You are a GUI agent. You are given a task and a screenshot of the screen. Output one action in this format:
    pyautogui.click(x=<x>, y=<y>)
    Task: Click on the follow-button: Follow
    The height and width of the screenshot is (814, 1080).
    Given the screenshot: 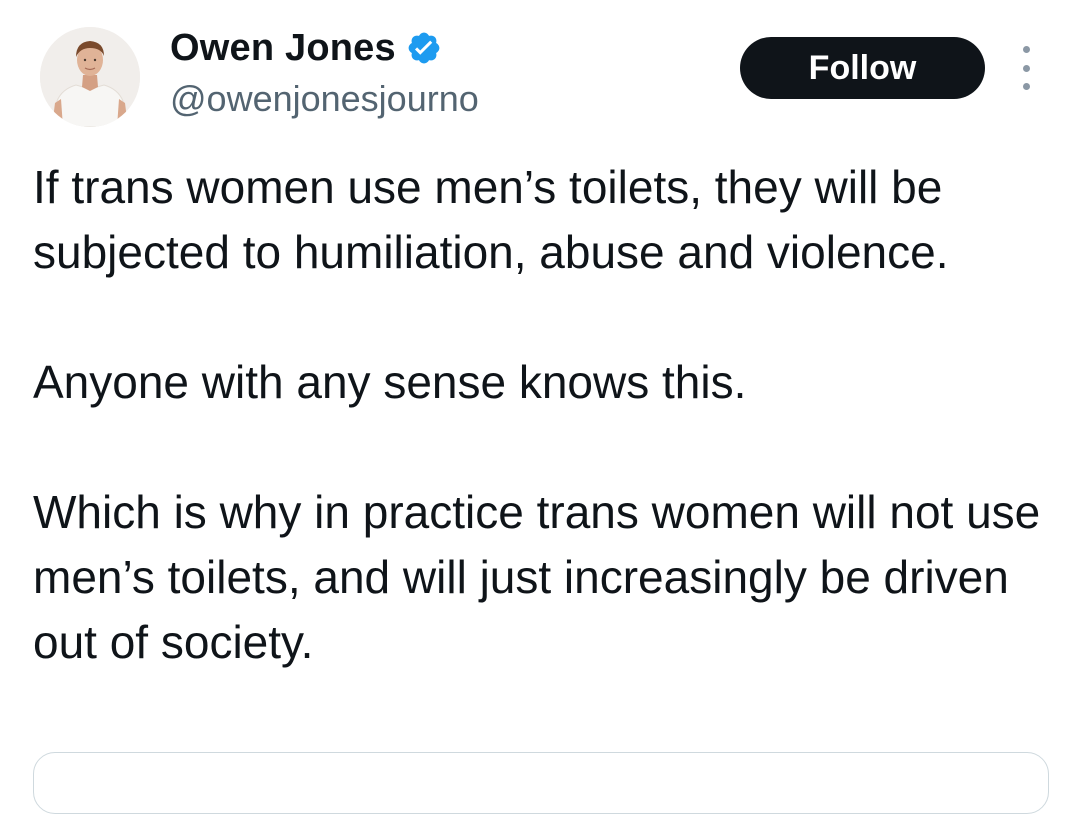 What is the action you would take?
    pyautogui.click(x=862, y=68)
    